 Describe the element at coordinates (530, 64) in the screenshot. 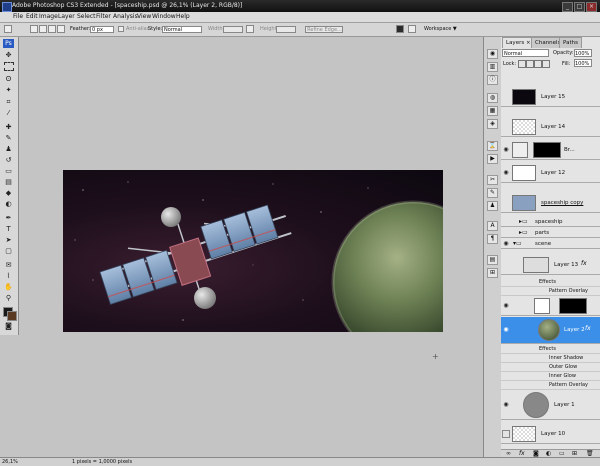

I see `lock-pixels-icon` at that location.